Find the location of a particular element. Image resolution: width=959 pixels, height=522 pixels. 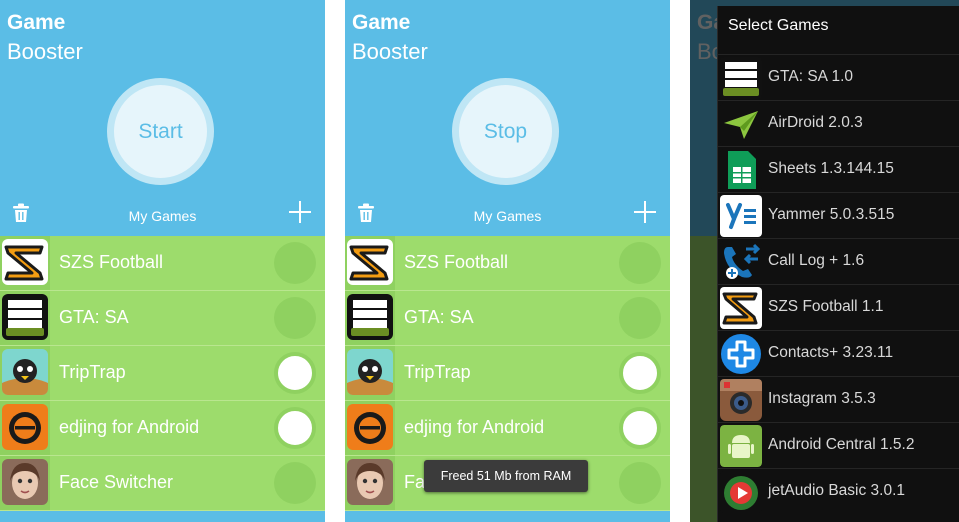

stop-button: Stop is located at coordinates (505, 131).